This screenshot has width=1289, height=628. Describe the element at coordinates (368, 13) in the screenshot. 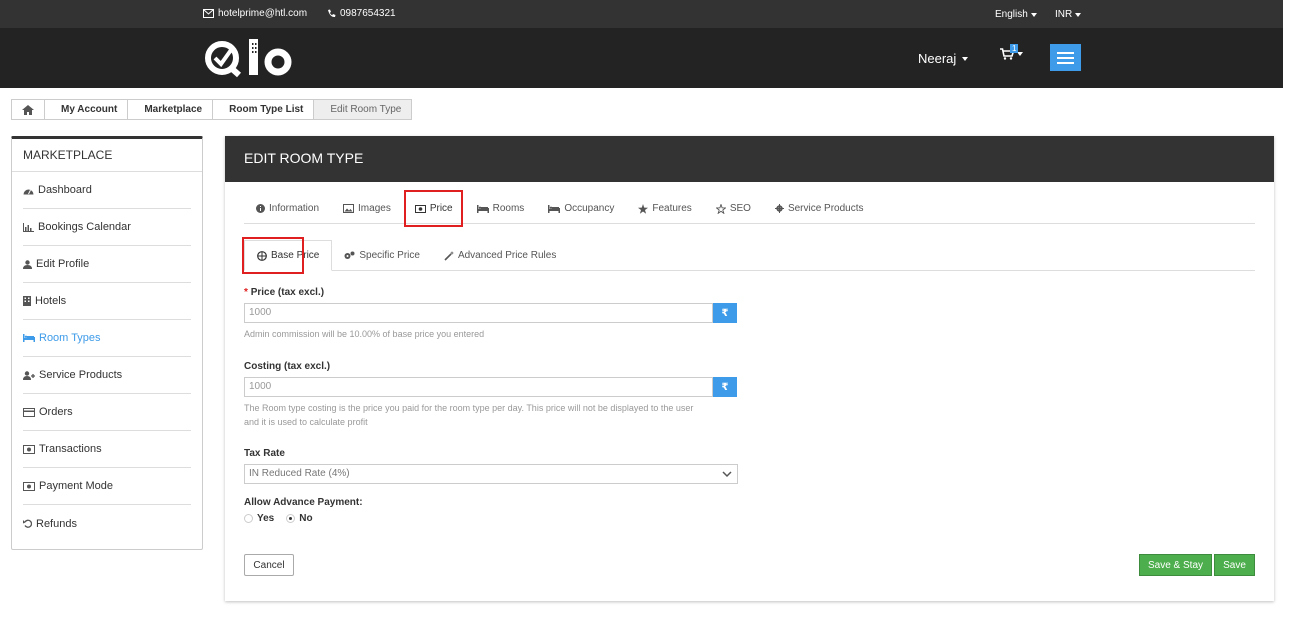

I see `phone-text: 0987654321` at that location.